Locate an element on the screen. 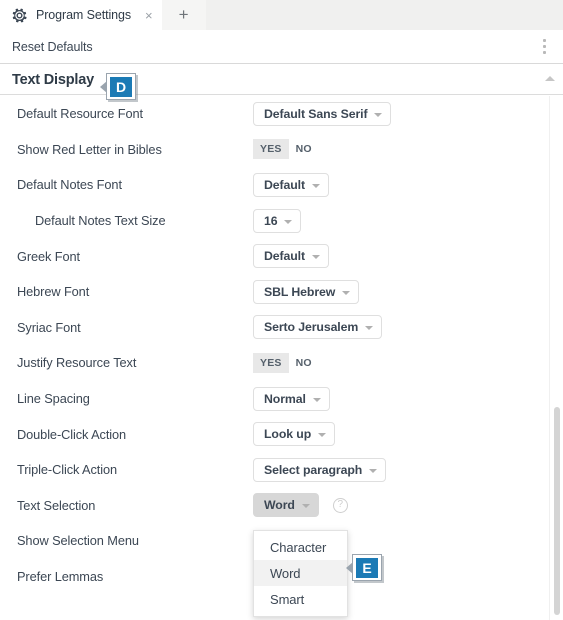 This screenshot has height=620, width=563. reset-defaults-button: Reset Defaults is located at coordinates (52, 47).